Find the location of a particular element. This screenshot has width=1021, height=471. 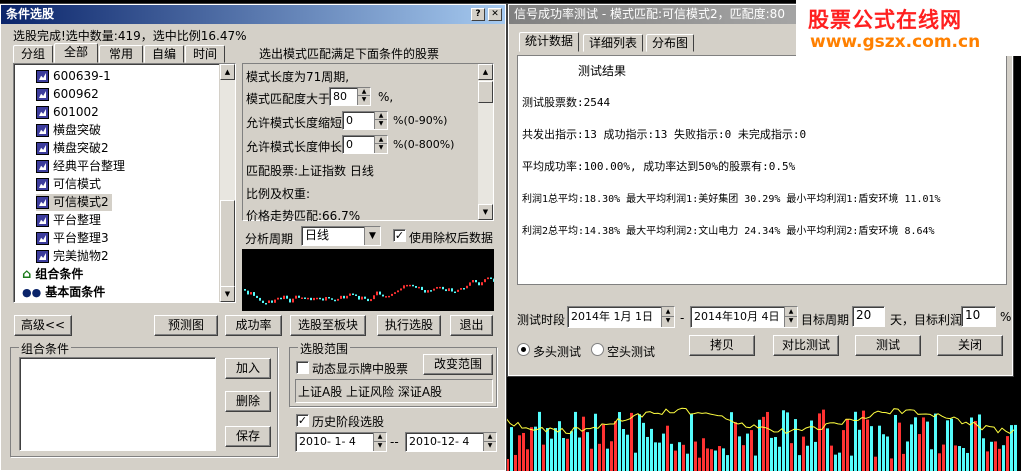

use-adjusted-checkbox: ✓ is located at coordinates (399, 235).